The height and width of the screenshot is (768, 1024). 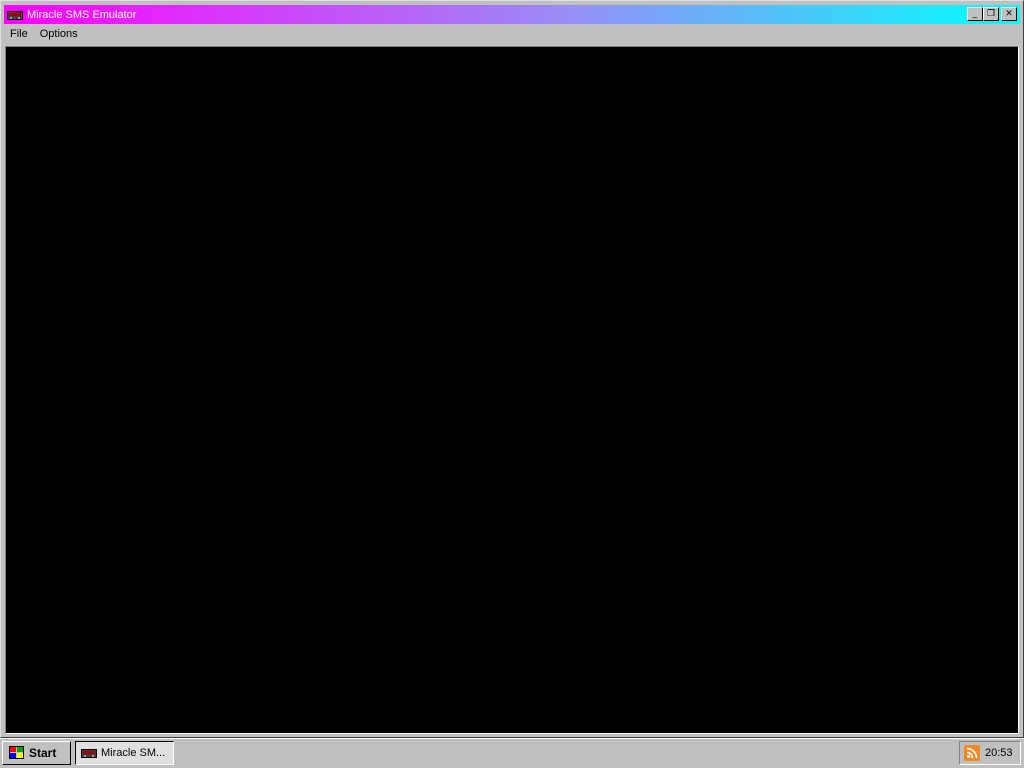 I want to click on minimize-icon: _, so click(x=975, y=13).